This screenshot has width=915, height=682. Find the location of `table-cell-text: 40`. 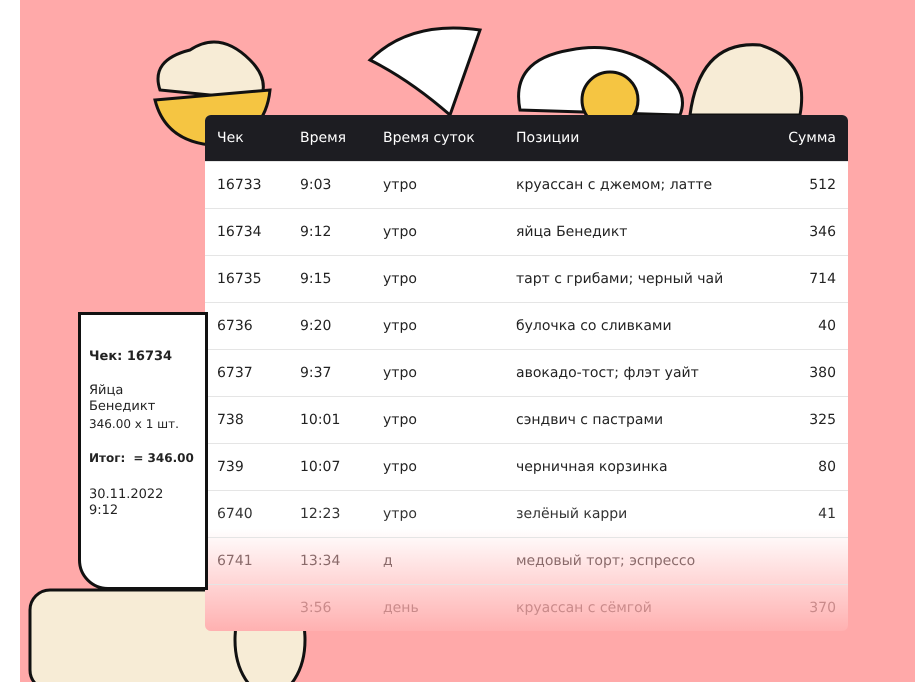

table-cell-text: 40 is located at coordinates (826, 326).